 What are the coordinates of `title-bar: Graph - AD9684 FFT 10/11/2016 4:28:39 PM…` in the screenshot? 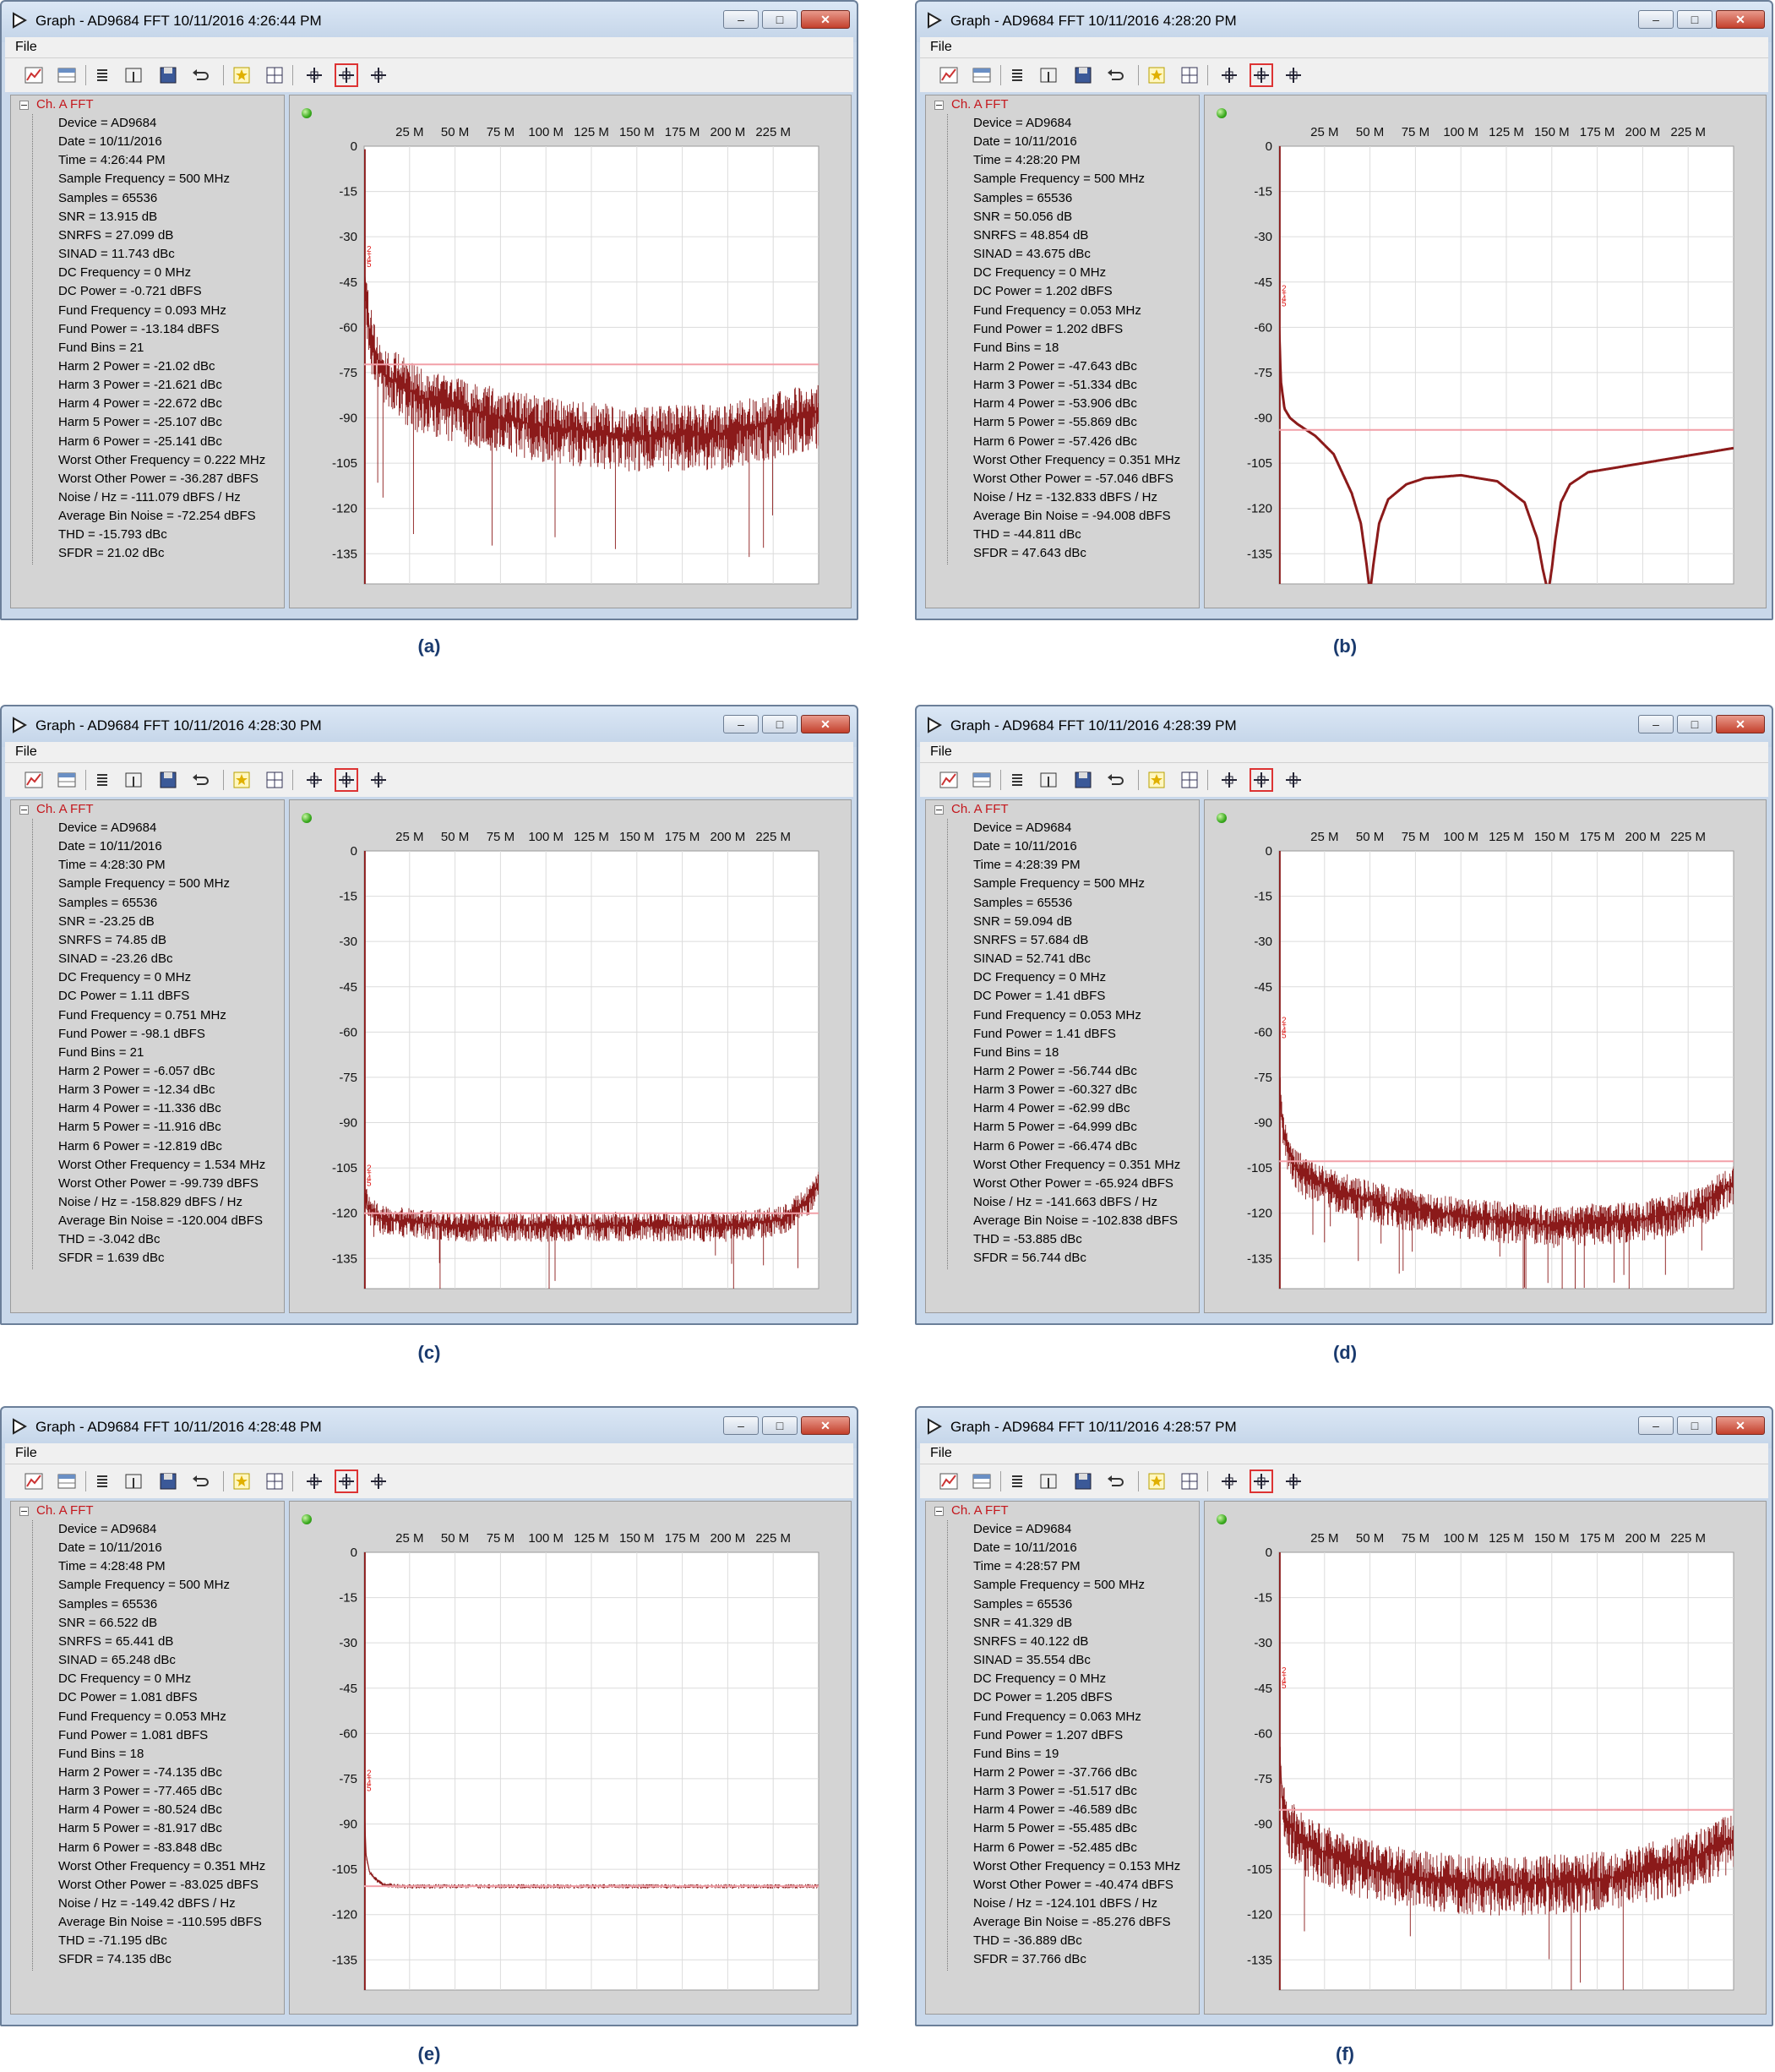 It's located at (1345, 726).